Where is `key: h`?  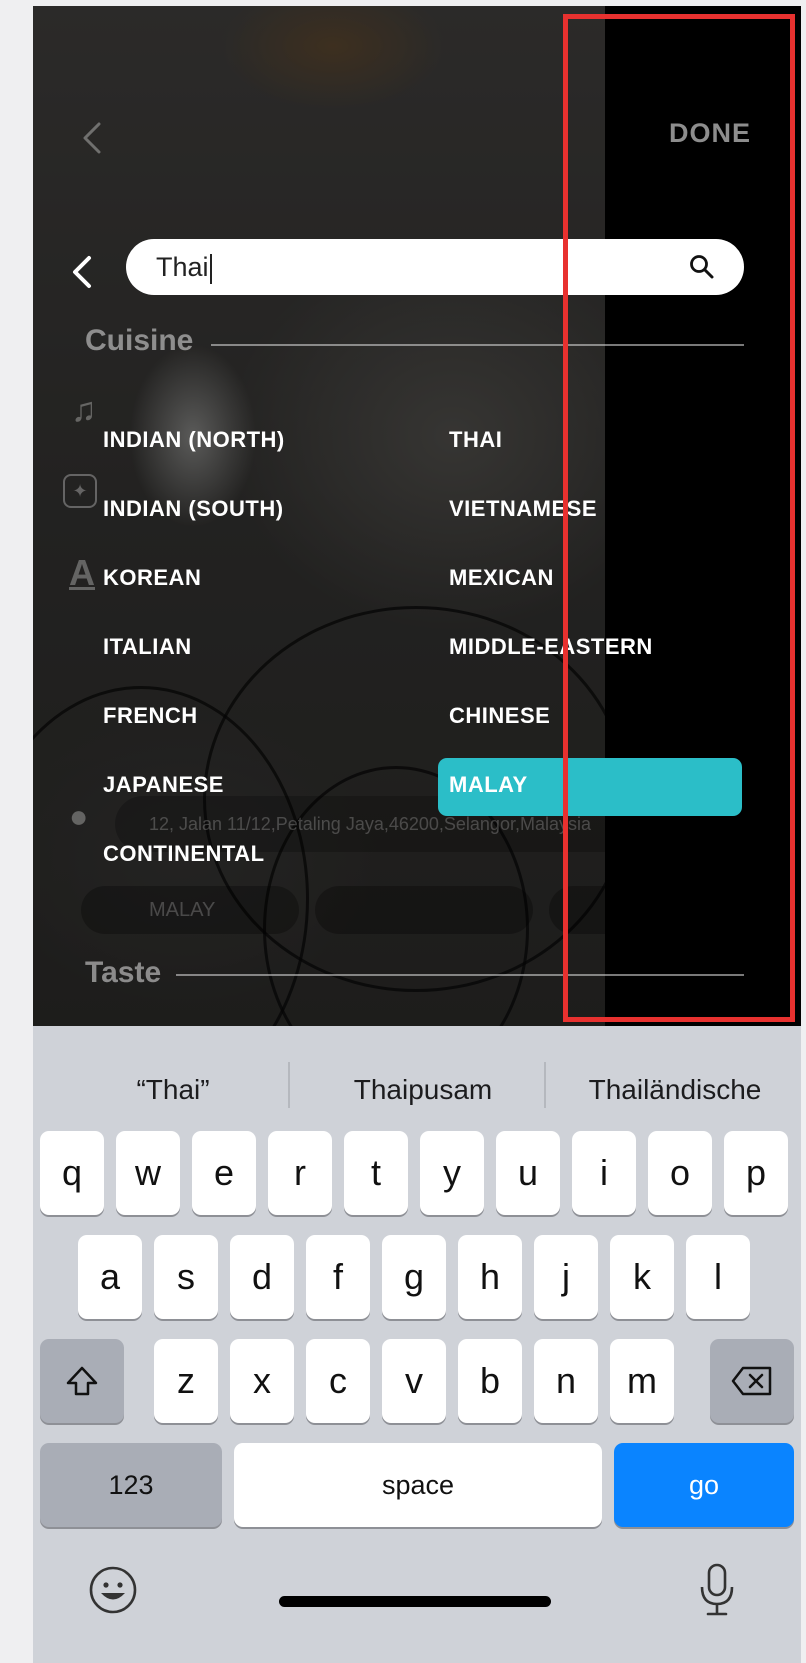 key: h is located at coordinates (490, 1277).